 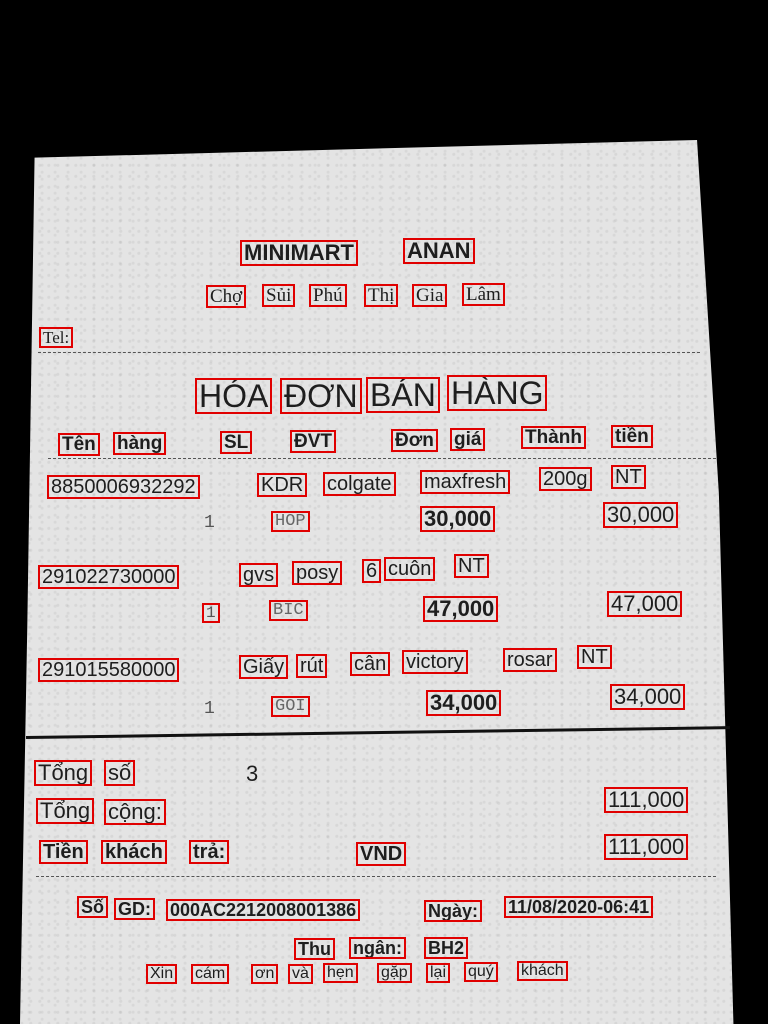 What do you see at coordinates (317, 573) in the screenshot?
I see `item-name-word: posy` at bounding box center [317, 573].